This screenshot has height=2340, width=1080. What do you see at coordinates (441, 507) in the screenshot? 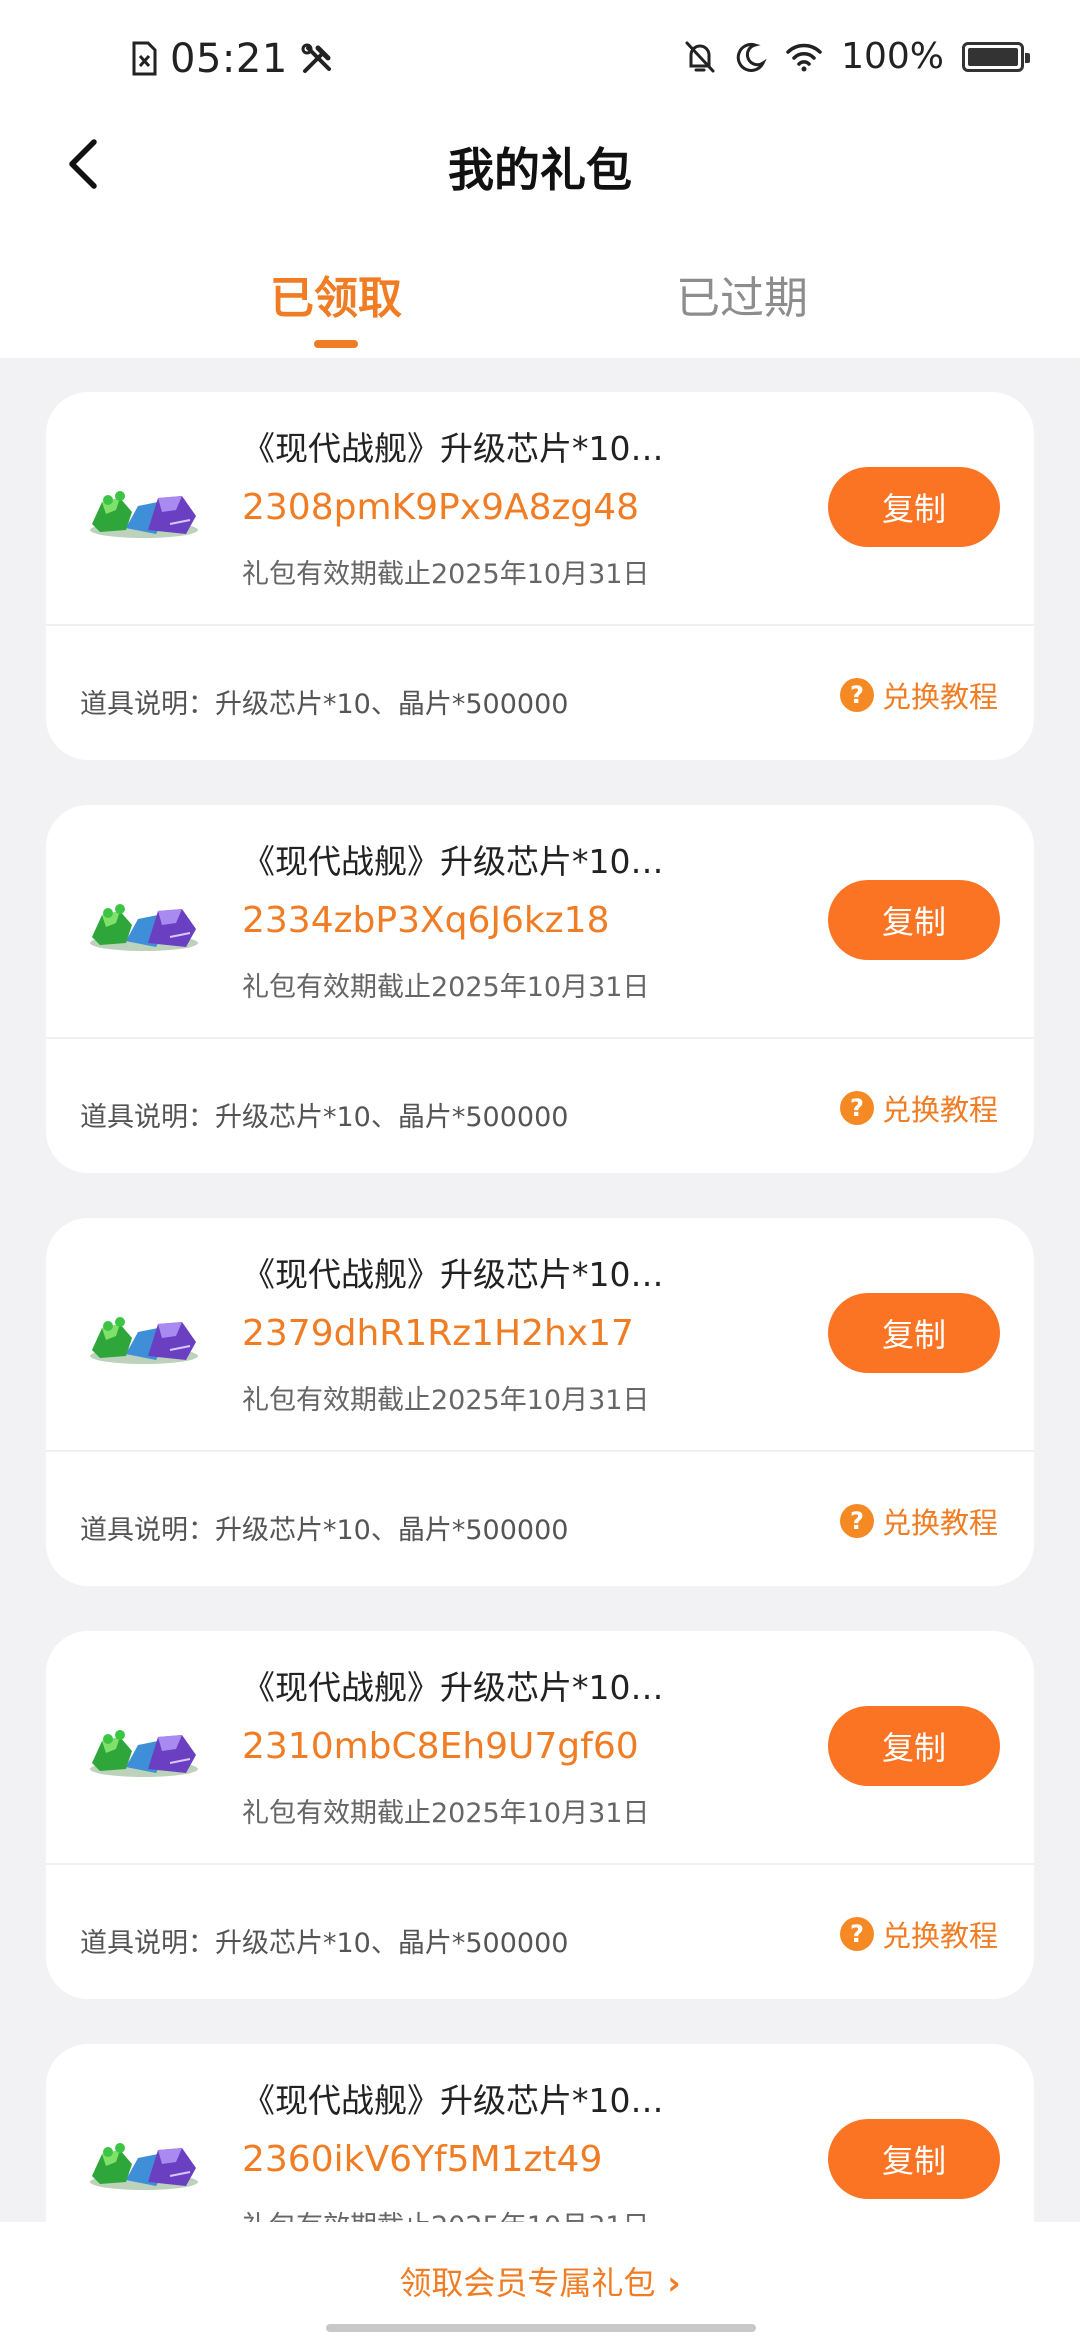
I see `gift-code: 2308pmK9Px9A8zg48` at bounding box center [441, 507].